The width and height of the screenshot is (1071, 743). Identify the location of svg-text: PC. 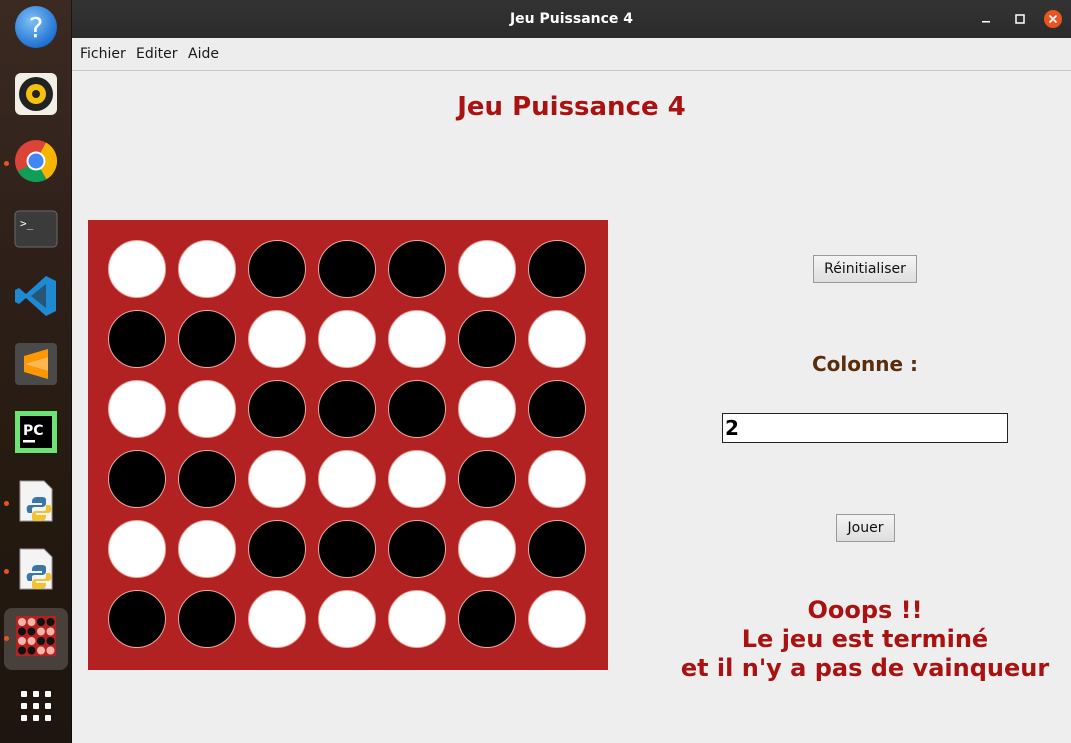
(33, 431).